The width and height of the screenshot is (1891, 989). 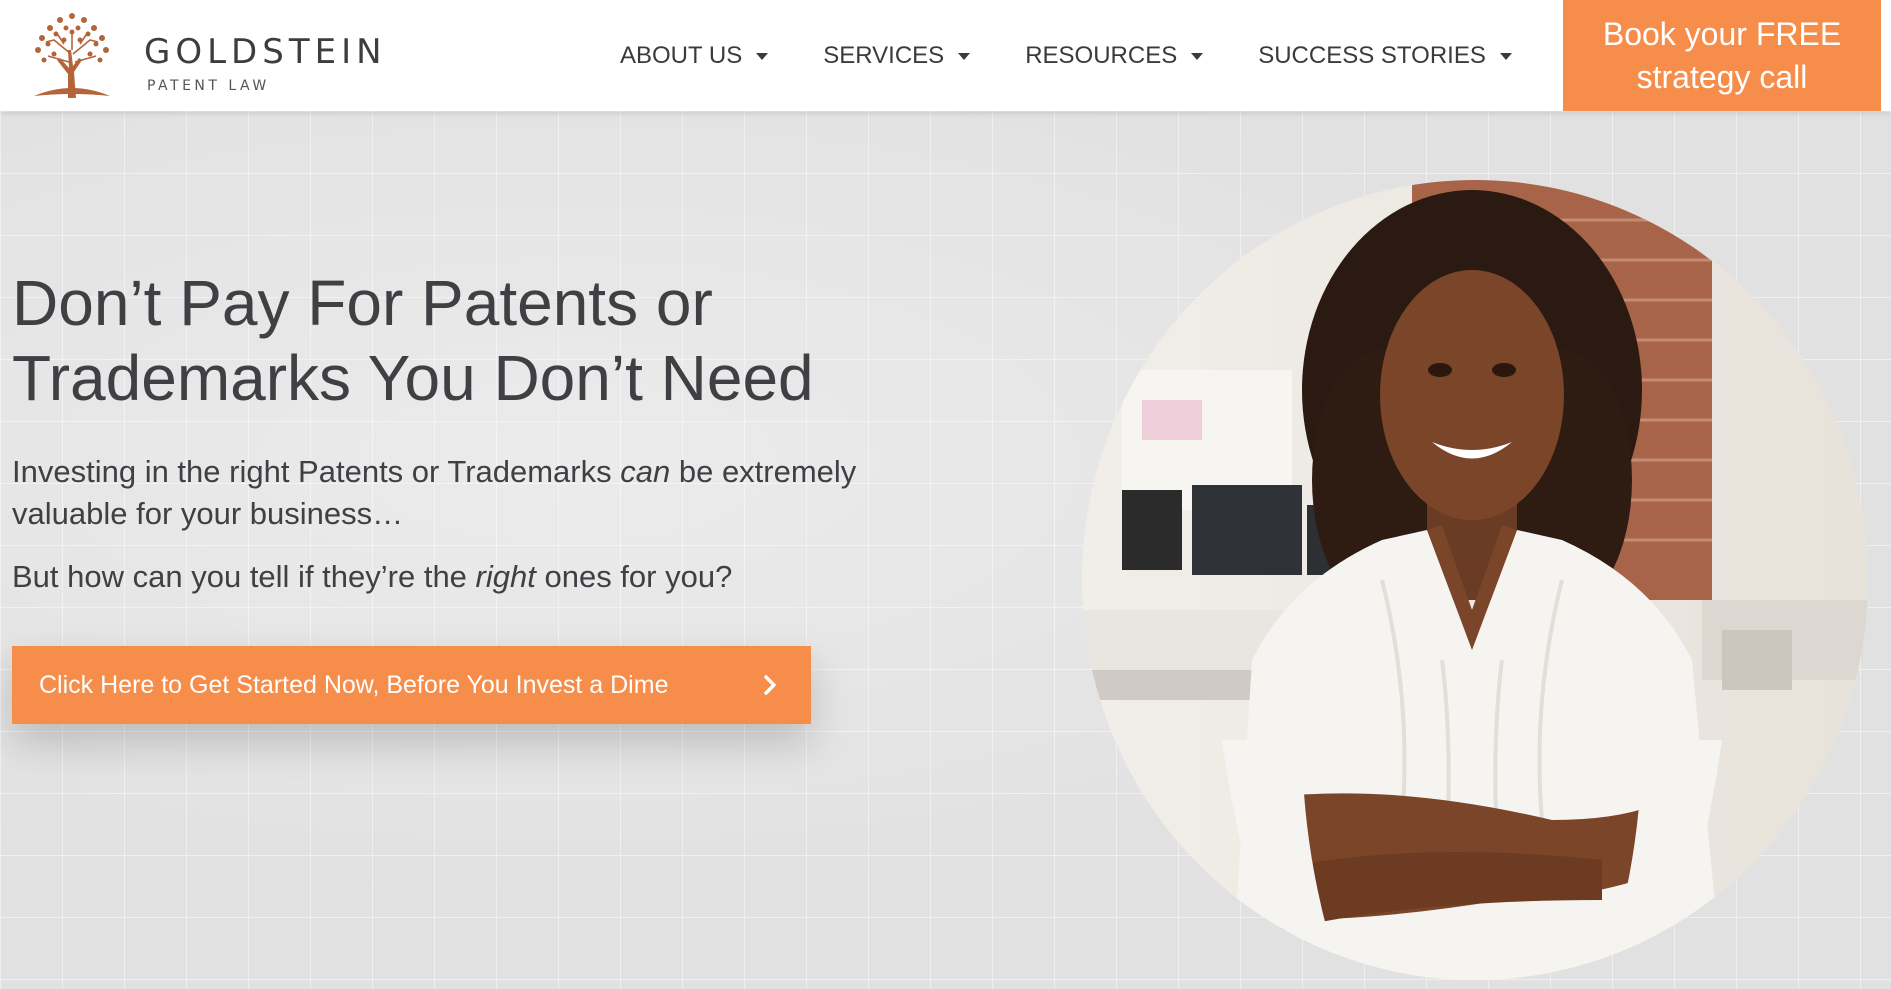 I want to click on nav-item-services: SERVICES, so click(x=897, y=55).